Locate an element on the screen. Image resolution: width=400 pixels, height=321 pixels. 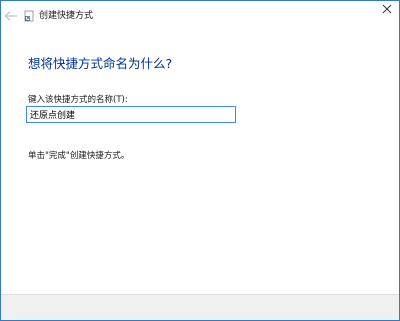
shortcut-icon is located at coordinates (29, 16).